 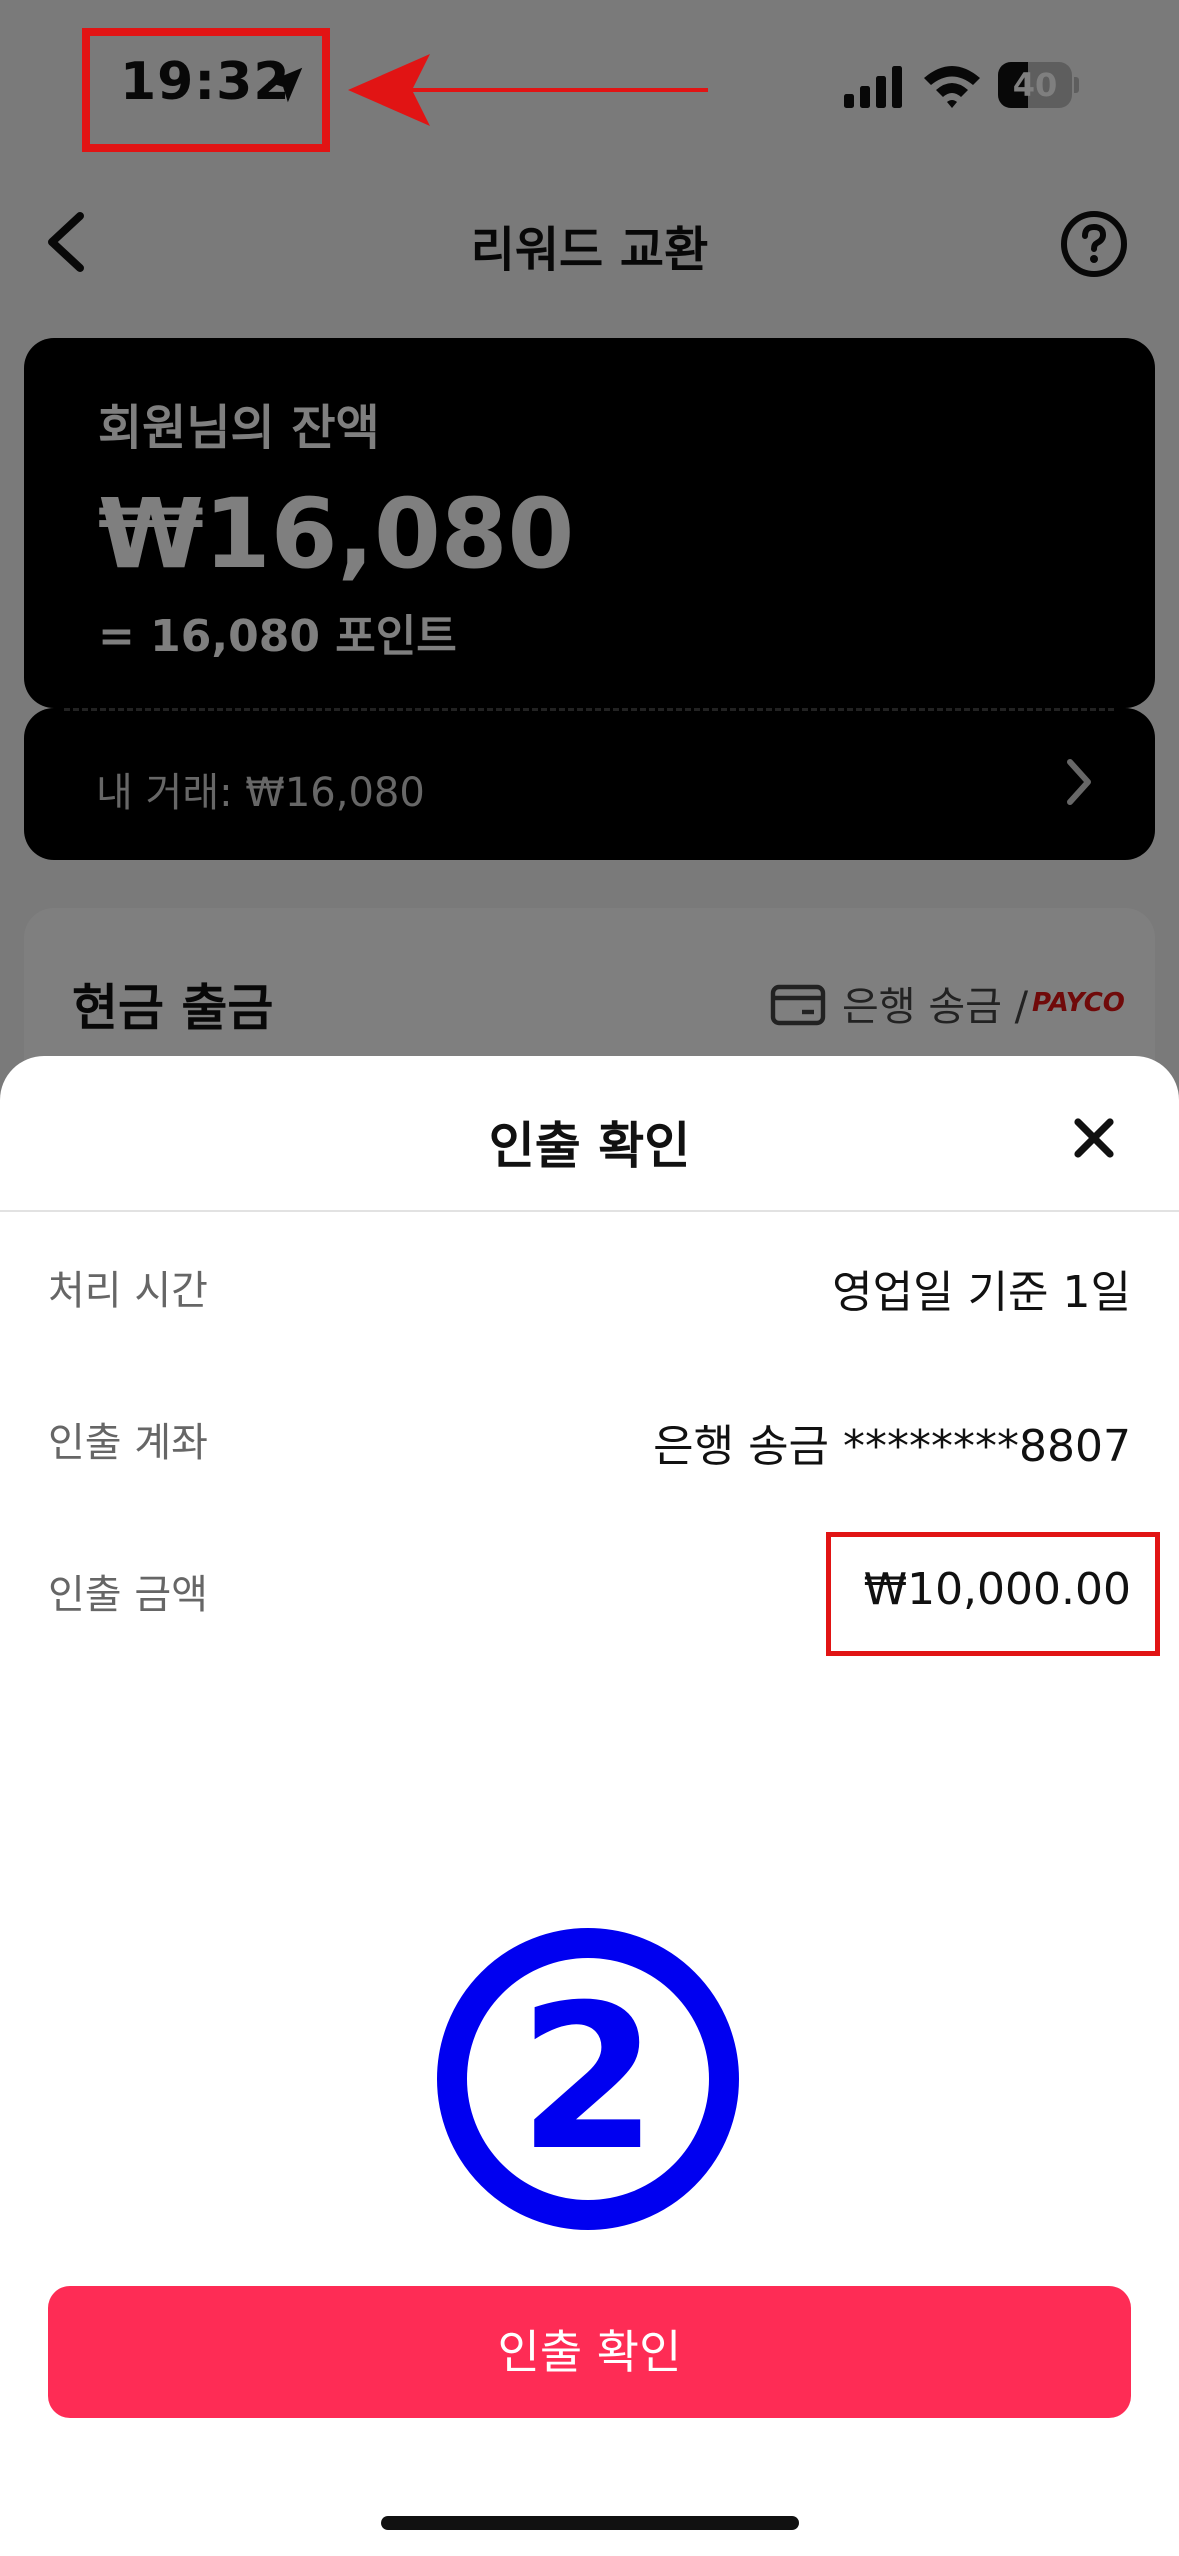 What do you see at coordinates (1094, 1138) in the screenshot?
I see `close-icon` at bounding box center [1094, 1138].